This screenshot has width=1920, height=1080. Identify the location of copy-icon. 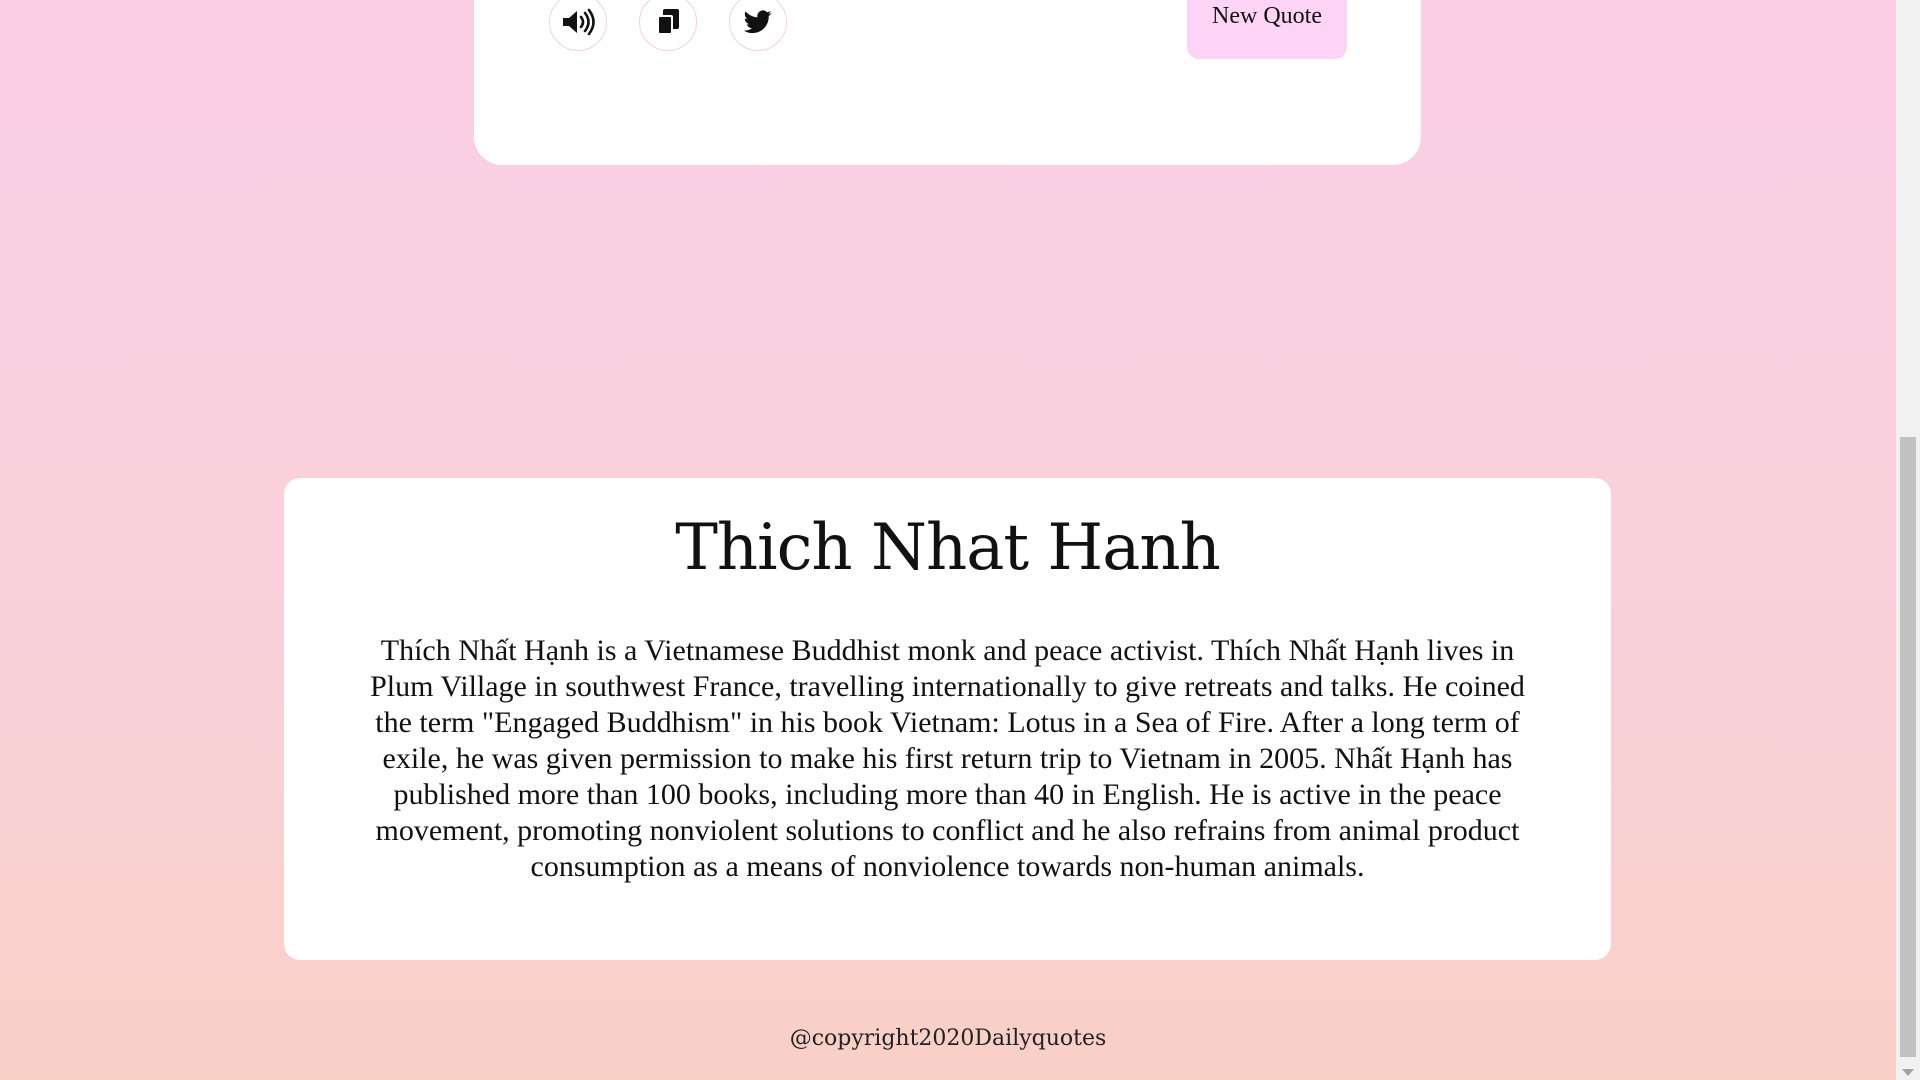
(668, 22).